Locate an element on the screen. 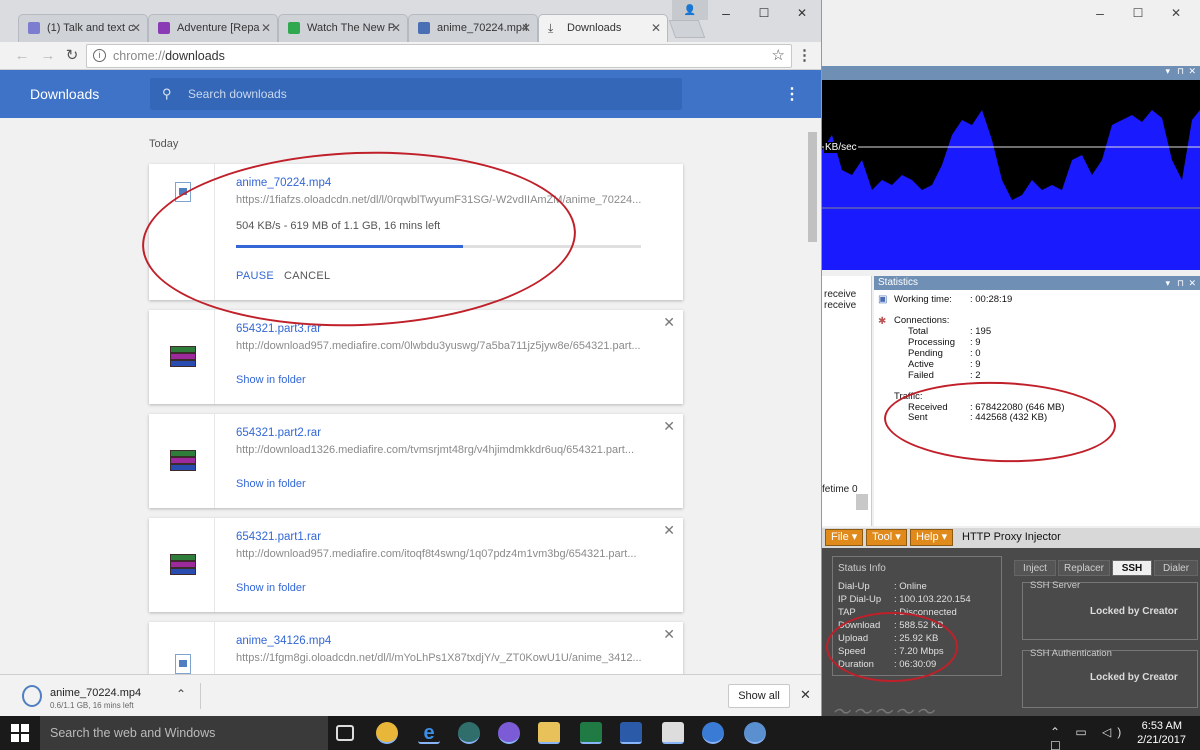  task-view-icon is located at coordinates (345, 733).